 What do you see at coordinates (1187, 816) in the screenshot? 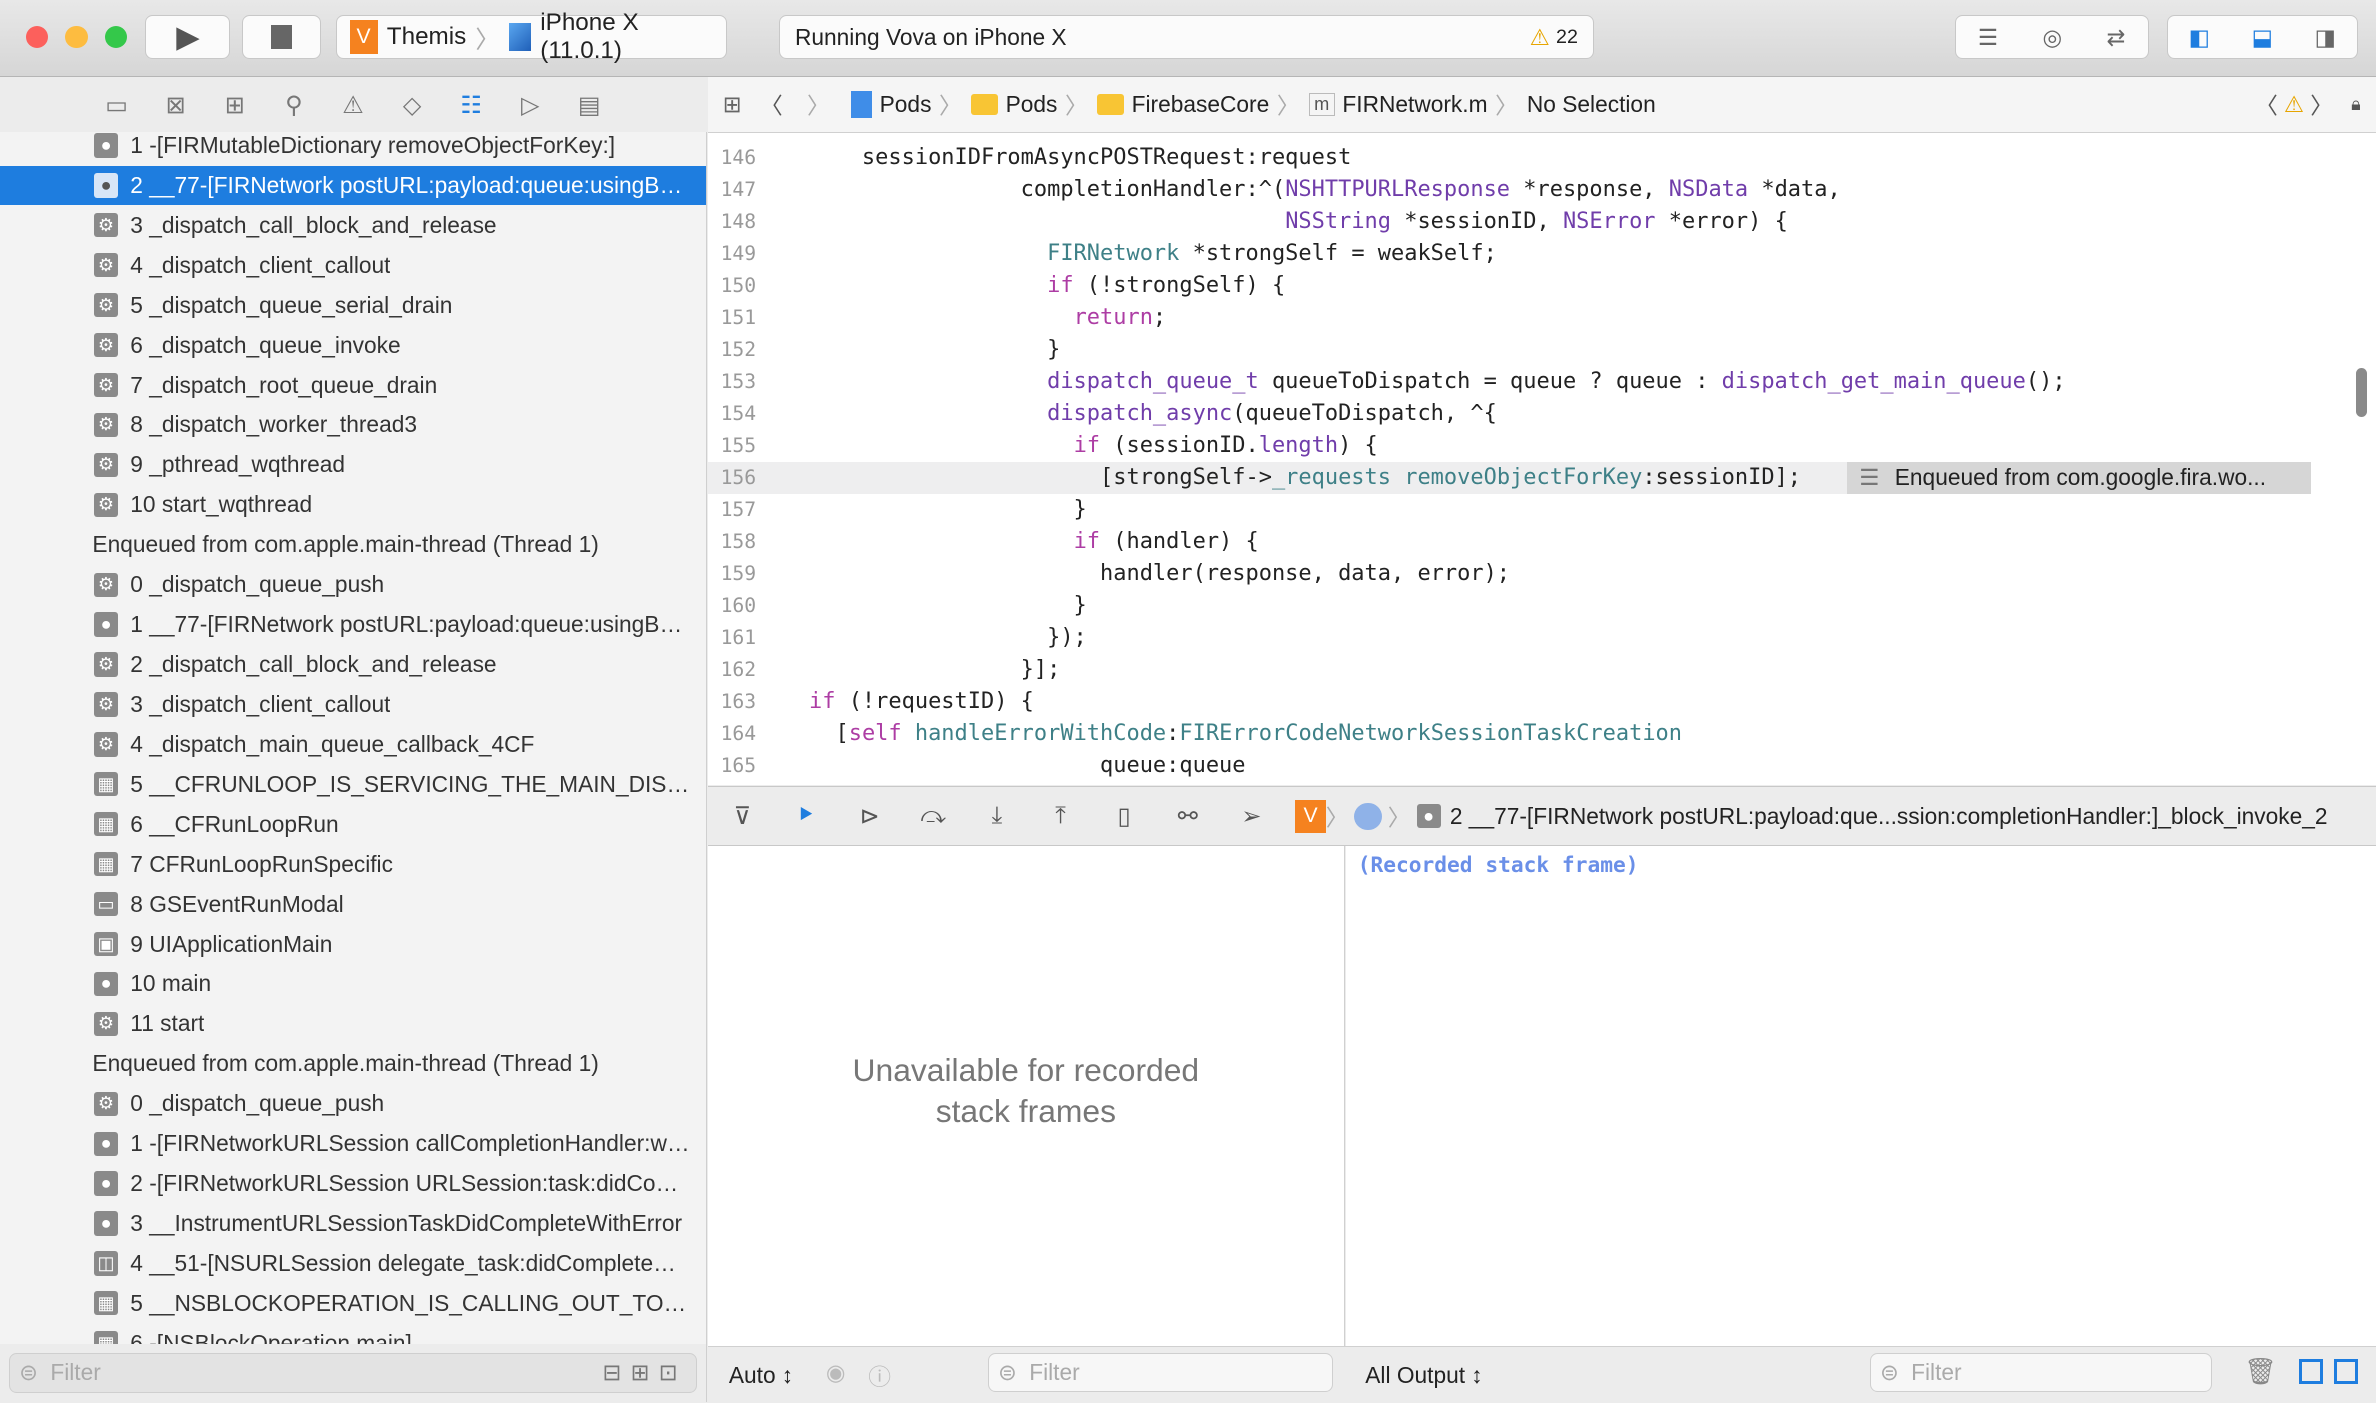
I see `memory-graph-icon: ⚯` at bounding box center [1187, 816].